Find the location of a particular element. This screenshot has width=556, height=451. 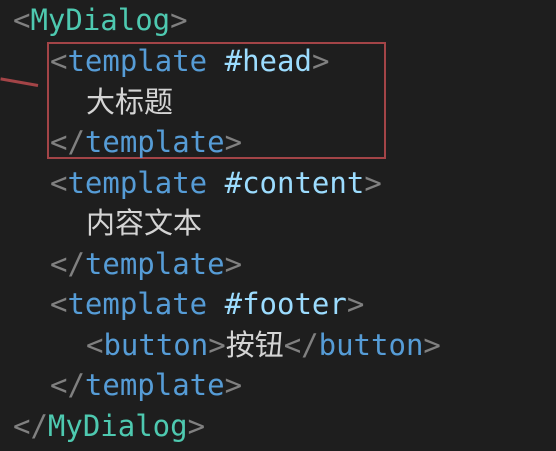

code-line-5: <template #content> is located at coordinates (191, 183).